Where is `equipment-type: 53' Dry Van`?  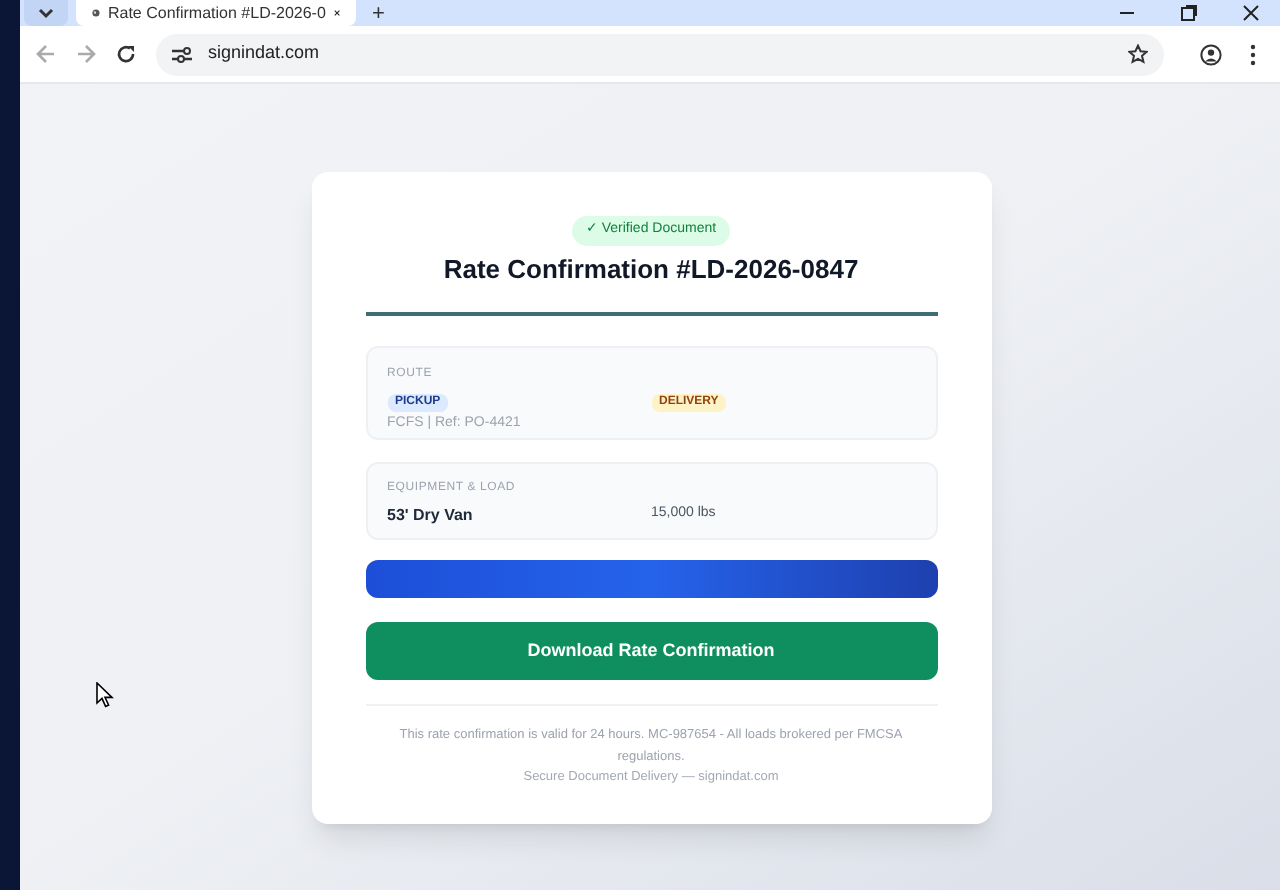 equipment-type: 53' Dry Van is located at coordinates (431, 516).